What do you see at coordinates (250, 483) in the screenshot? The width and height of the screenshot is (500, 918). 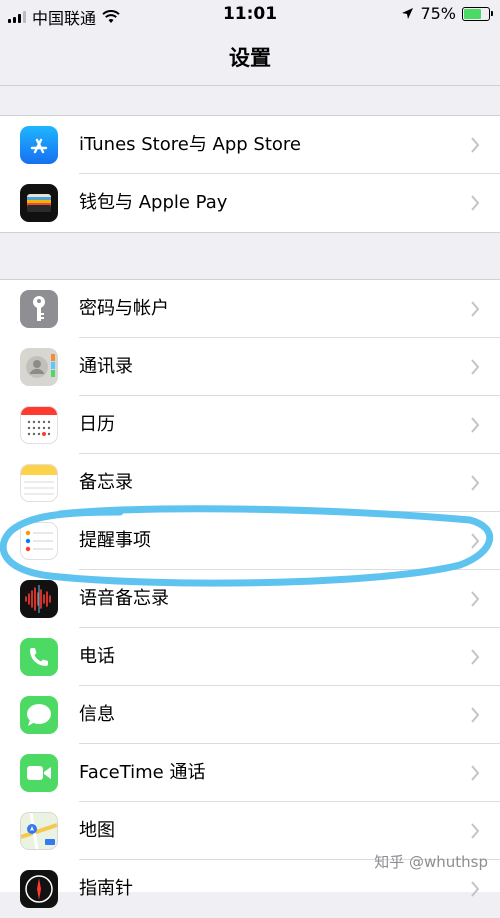 I see `settings-row-notes: 备忘录` at bounding box center [250, 483].